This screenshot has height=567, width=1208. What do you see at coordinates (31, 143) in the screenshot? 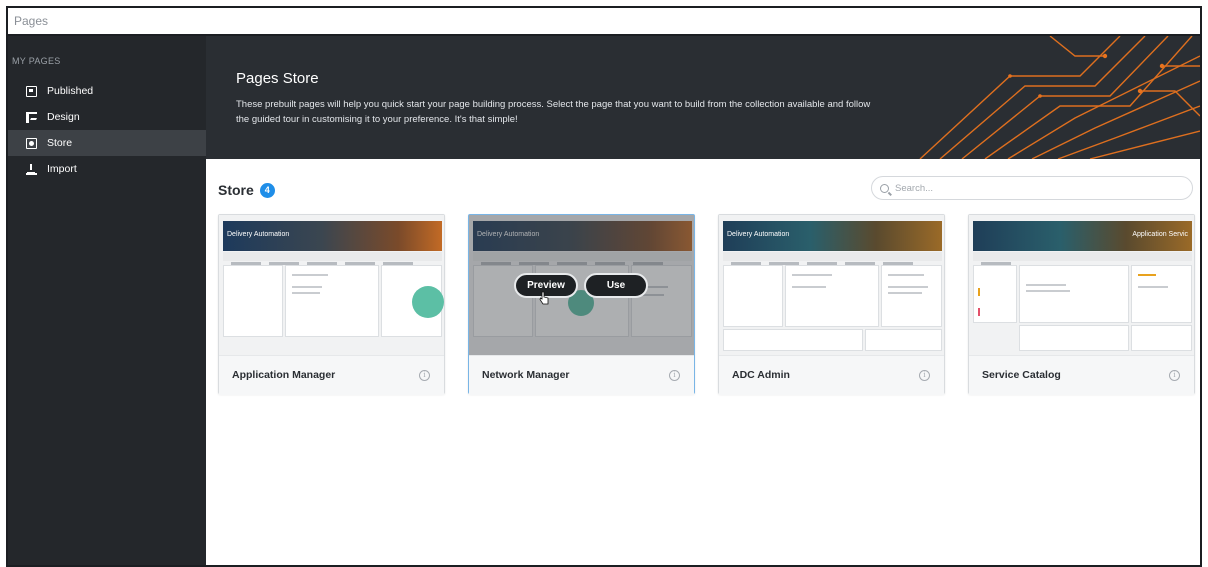
I see `store-icon` at bounding box center [31, 143].